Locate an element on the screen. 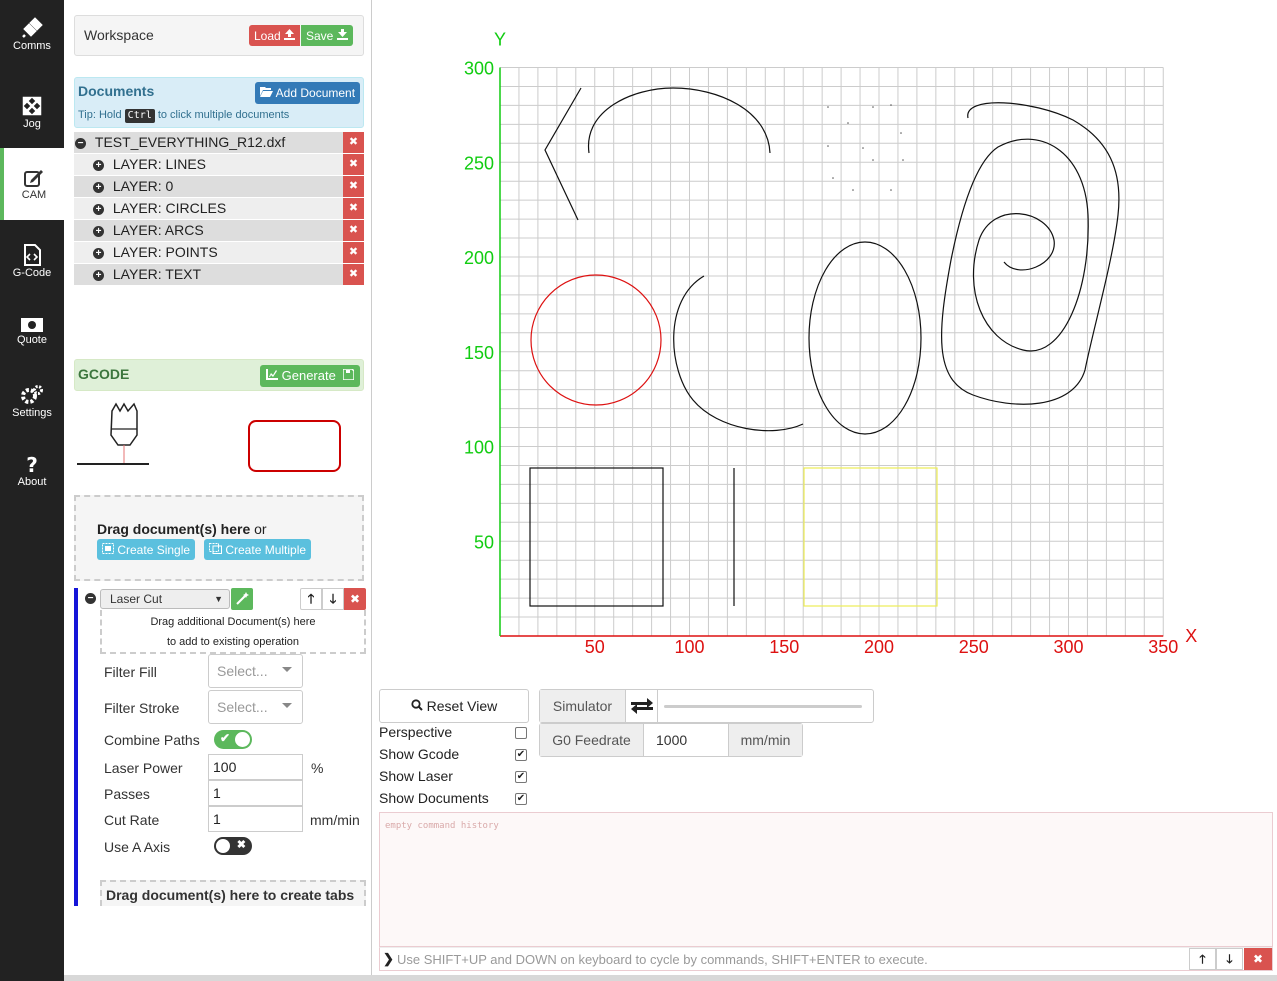  cut-rate-unit: mm/min is located at coordinates (335, 820).